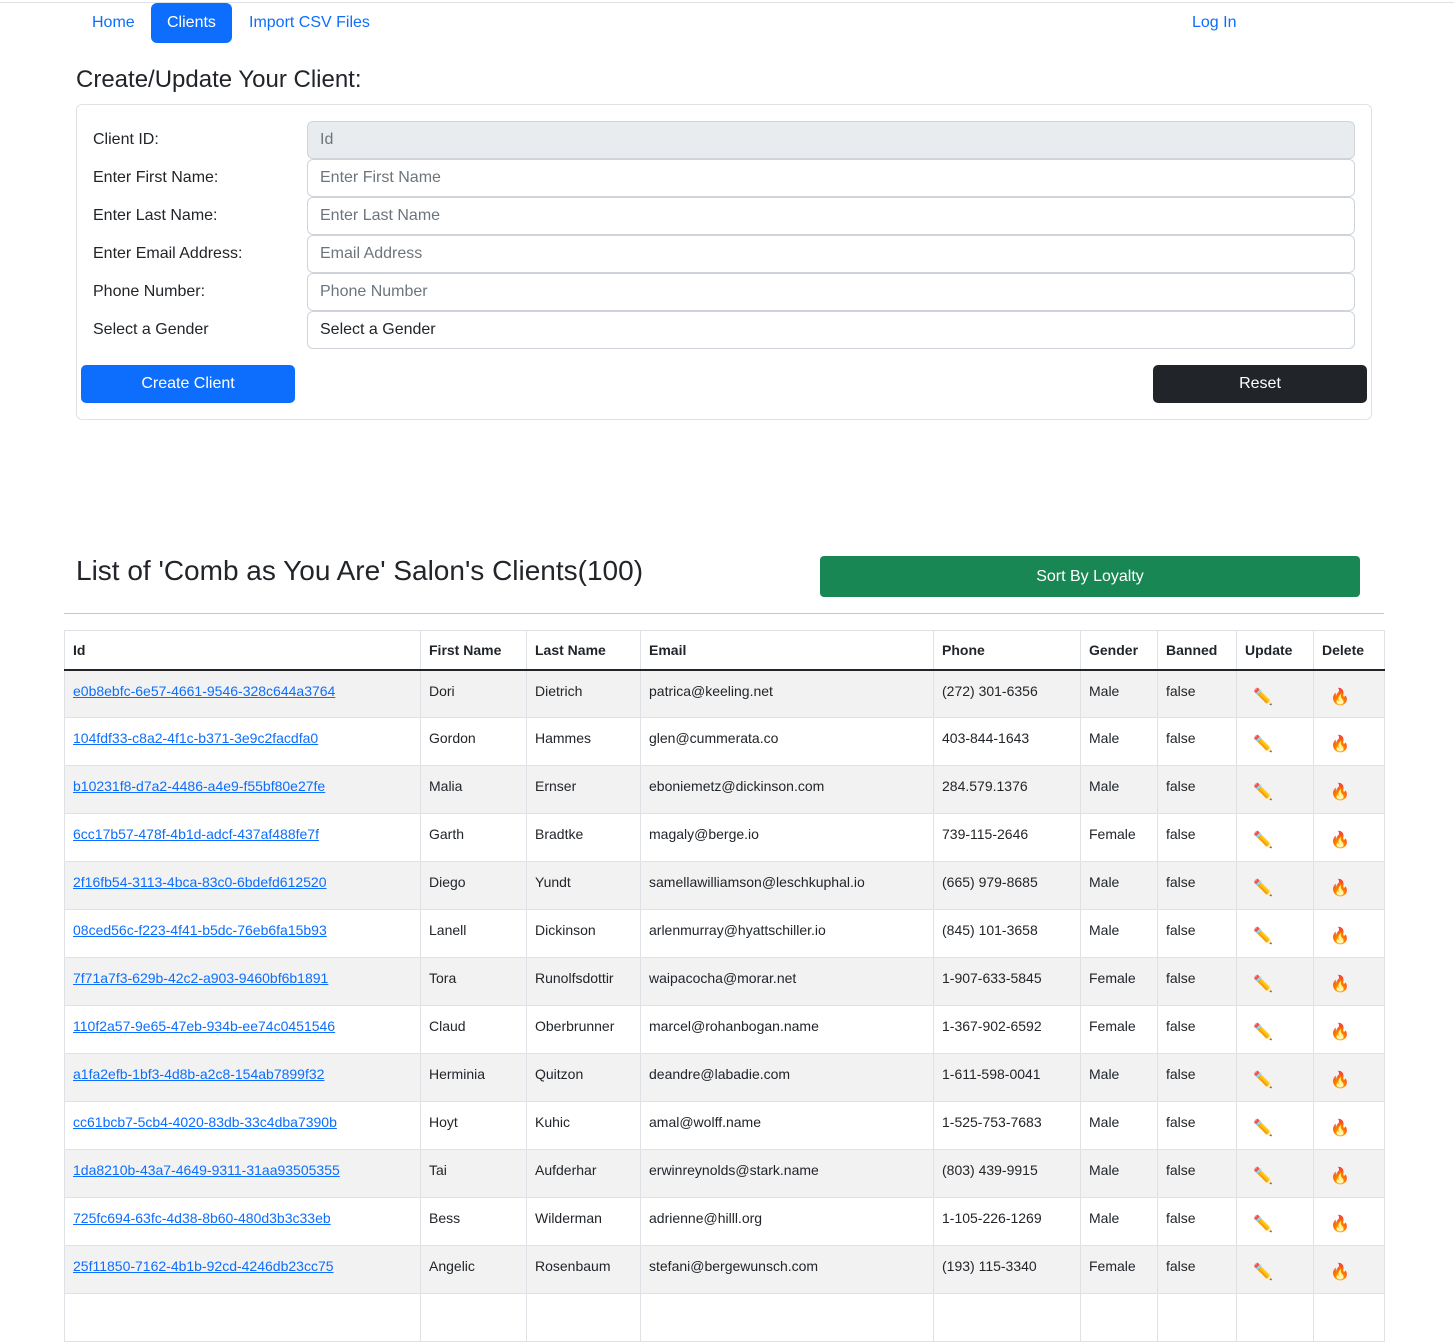 The image size is (1454, 1342). What do you see at coordinates (1007, 1269) in the screenshot?
I see `cell-phone: (193) 115-3340` at bounding box center [1007, 1269].